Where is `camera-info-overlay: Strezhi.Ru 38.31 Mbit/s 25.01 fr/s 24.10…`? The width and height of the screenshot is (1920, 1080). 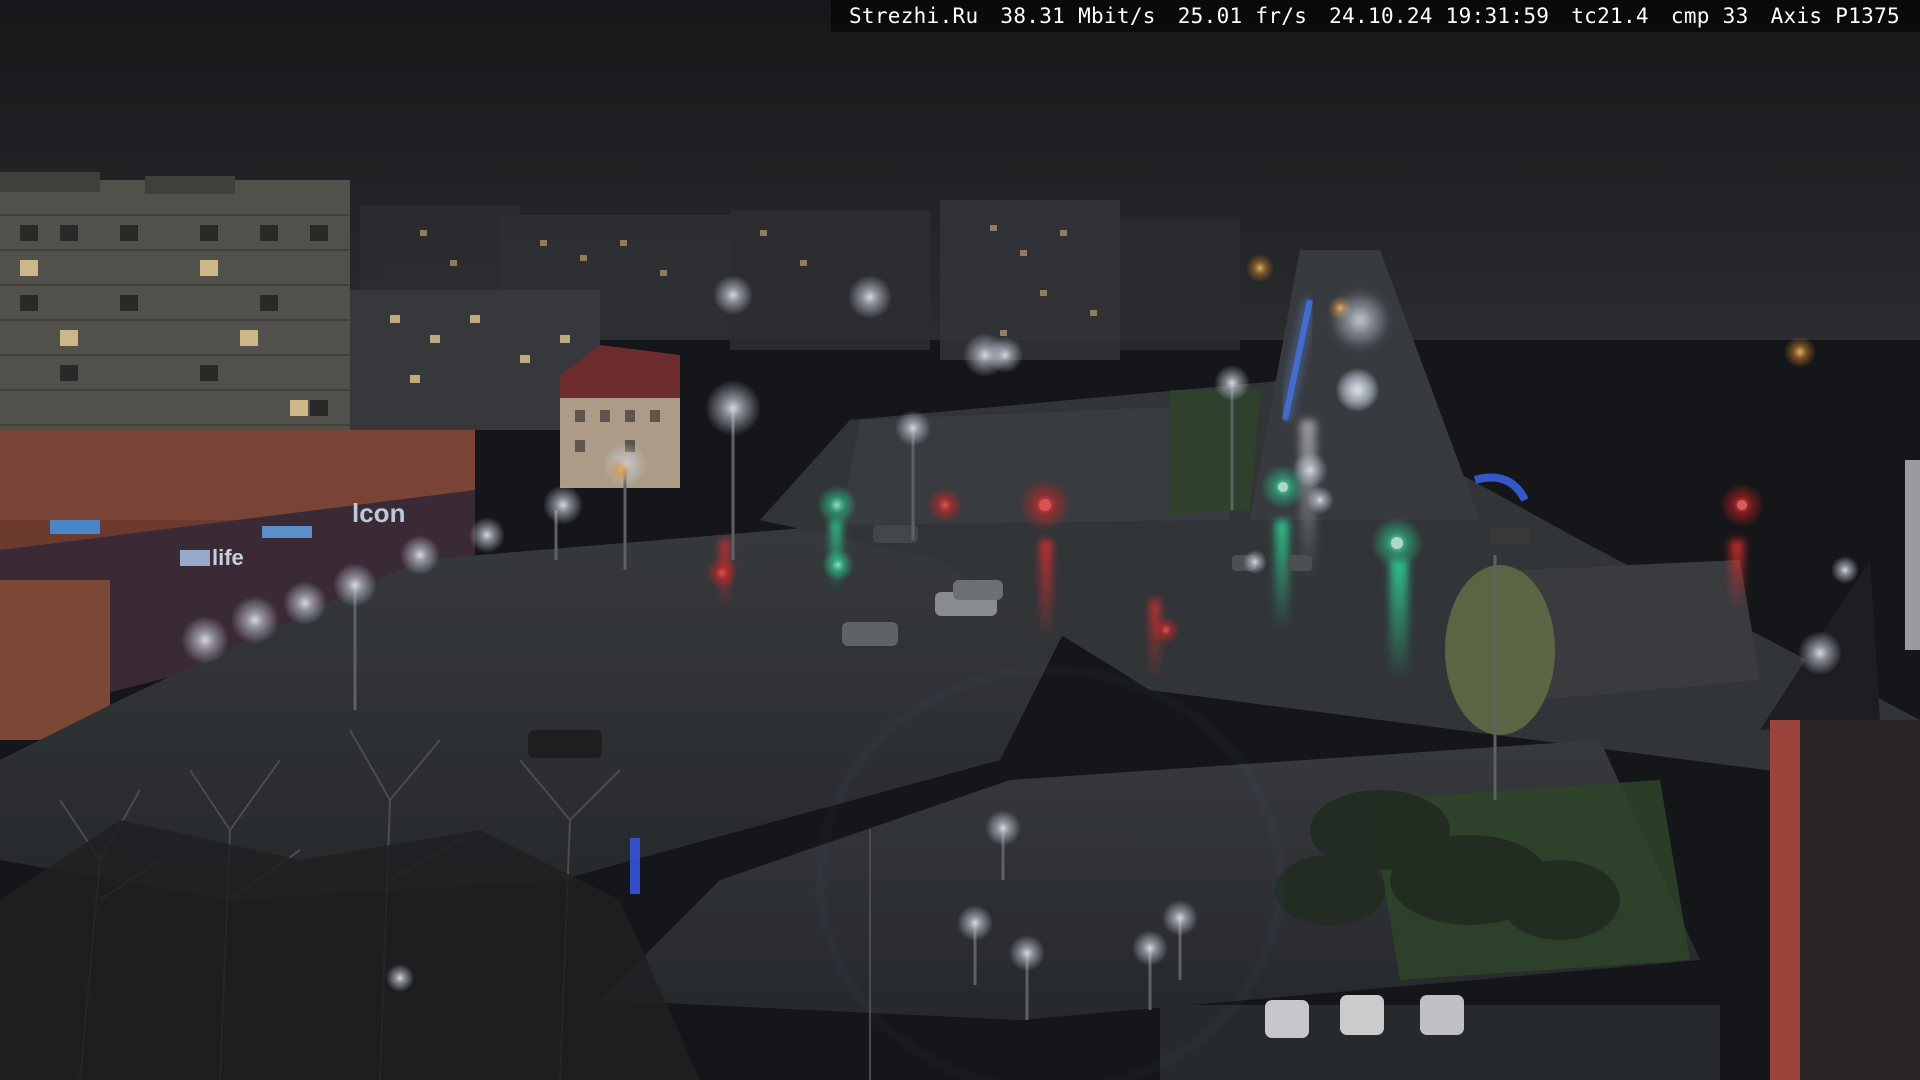 camera-info-overlay: Strezhi.Ru 38.31 Mbit/s 25.01 fr/s 24.10… is located at coordinates (1375, 16).